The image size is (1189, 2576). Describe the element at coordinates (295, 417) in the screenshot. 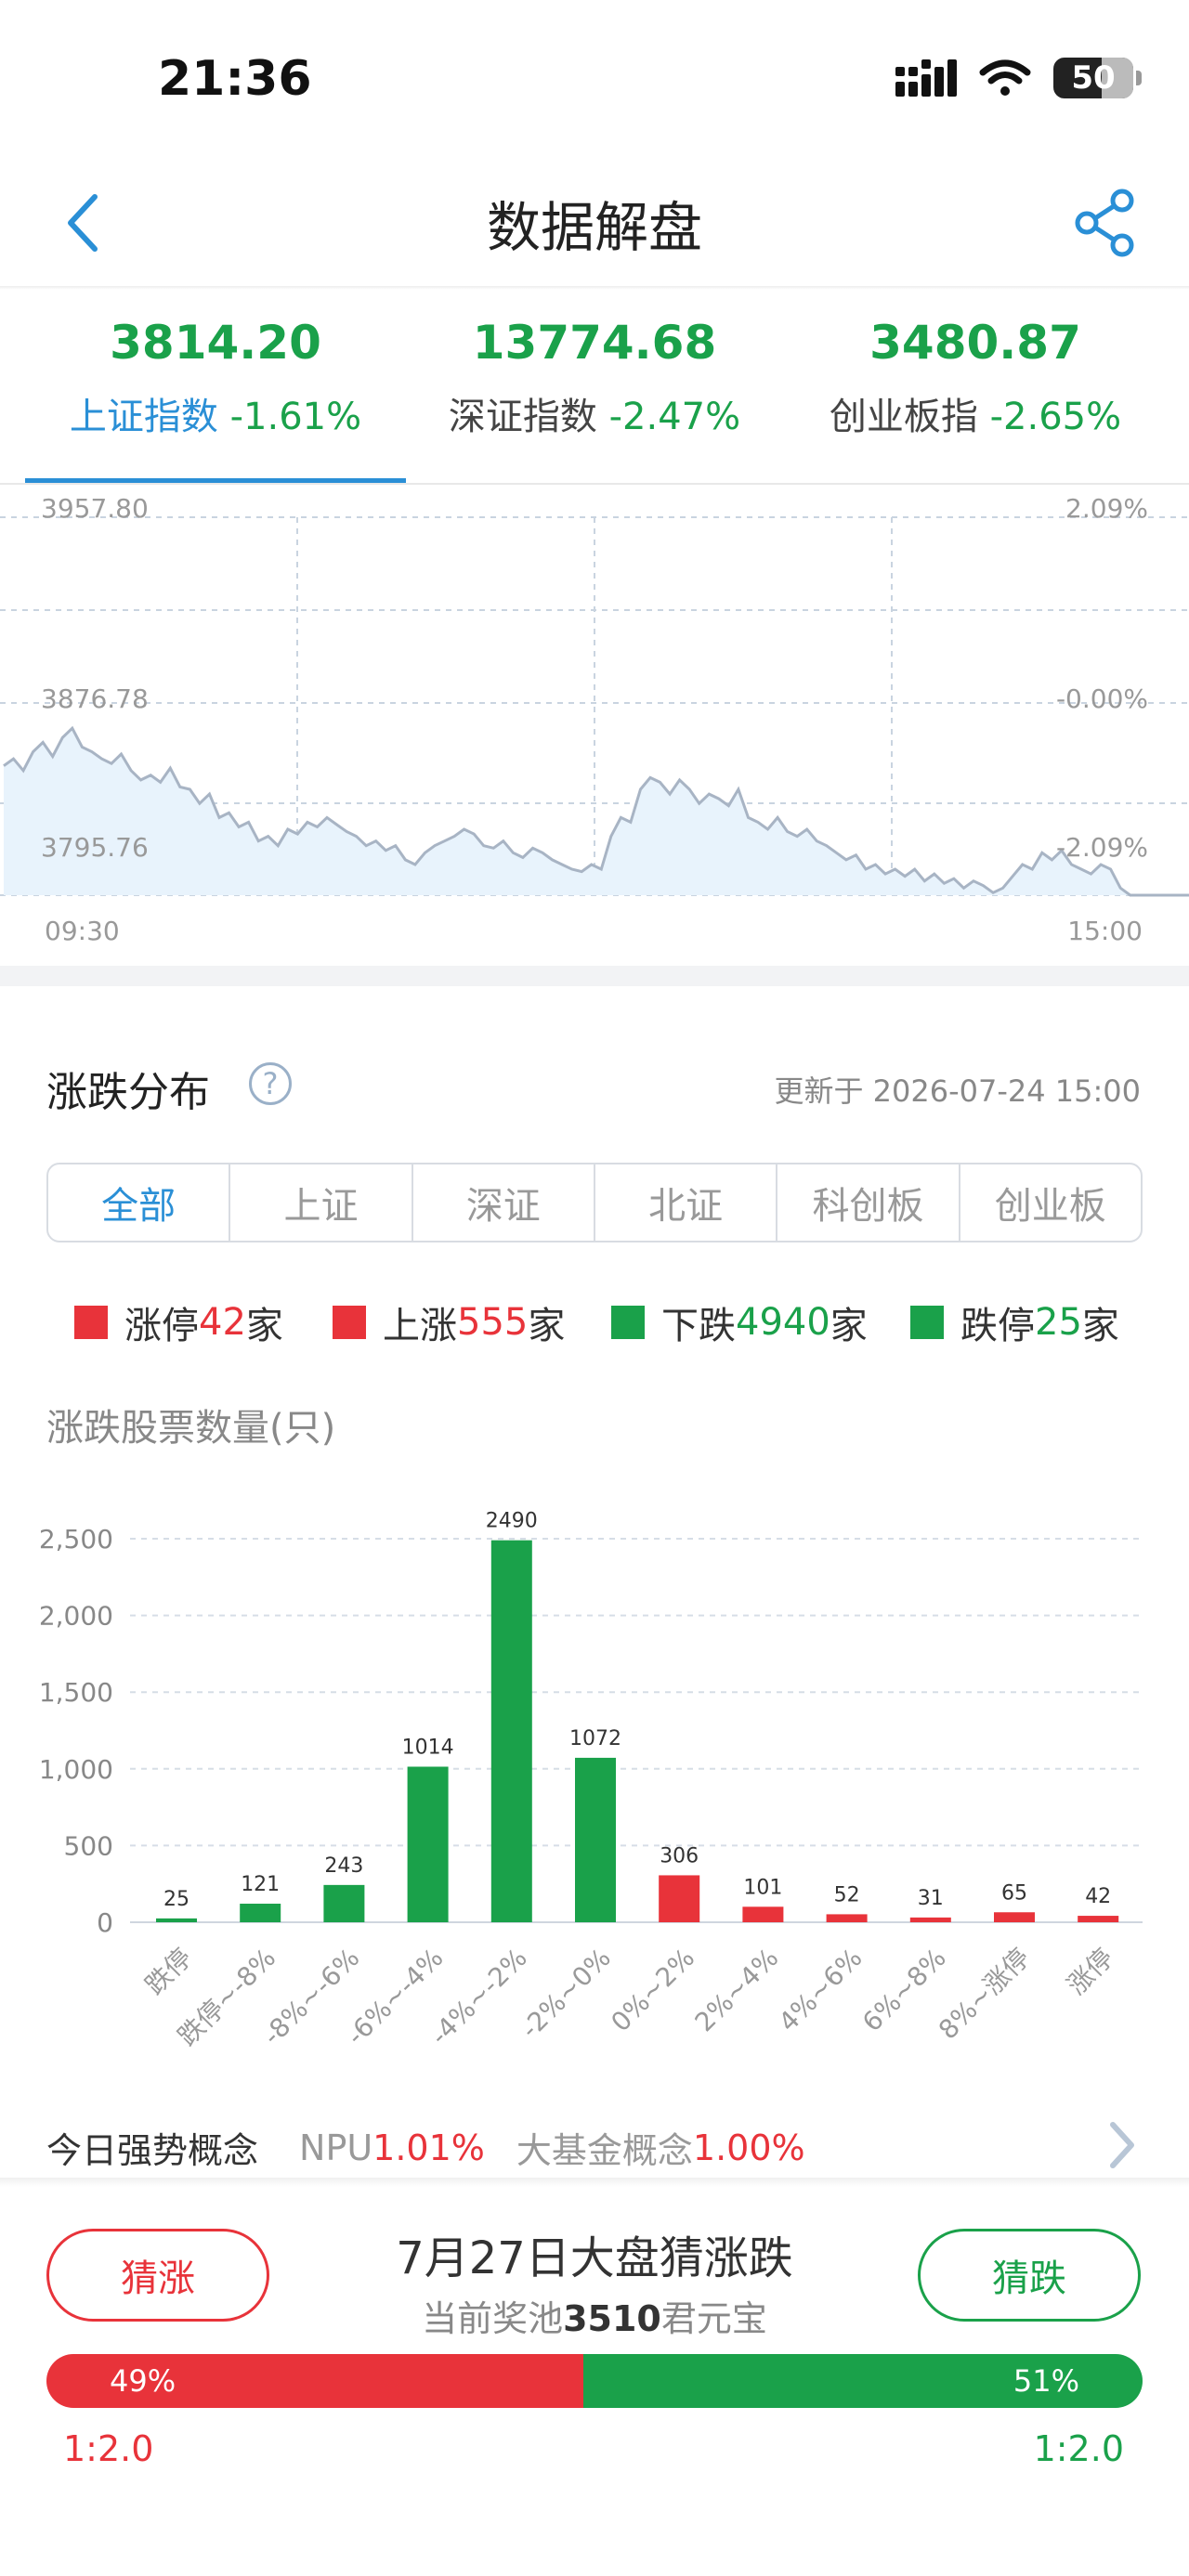

I see `index-change: -1.61%` at that location.